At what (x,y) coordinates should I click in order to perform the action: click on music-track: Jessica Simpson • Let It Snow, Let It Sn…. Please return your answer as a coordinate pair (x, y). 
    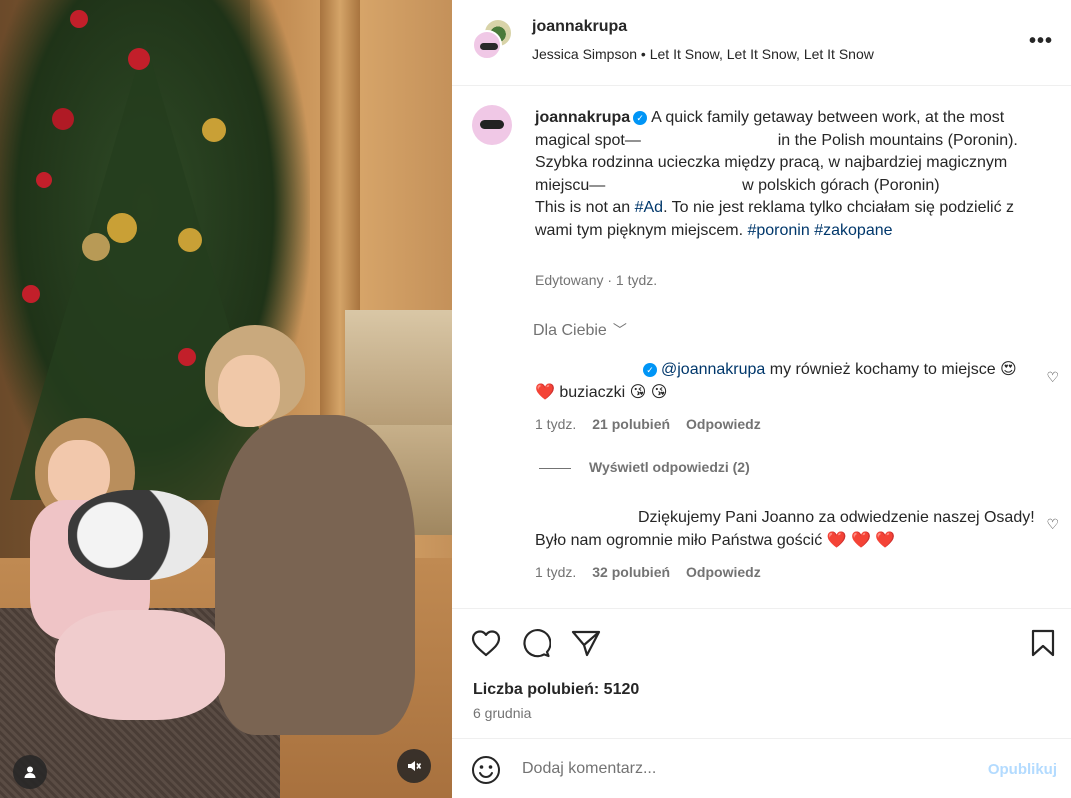
    Looking at the image, I should click on (703, 54).